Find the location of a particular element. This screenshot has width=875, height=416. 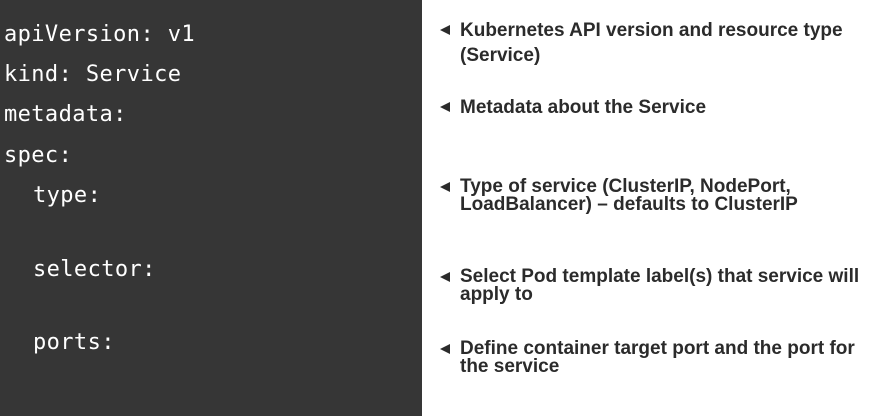

code-line-apiversion: apiVersion: v1 is located at coordinates (100, 34).